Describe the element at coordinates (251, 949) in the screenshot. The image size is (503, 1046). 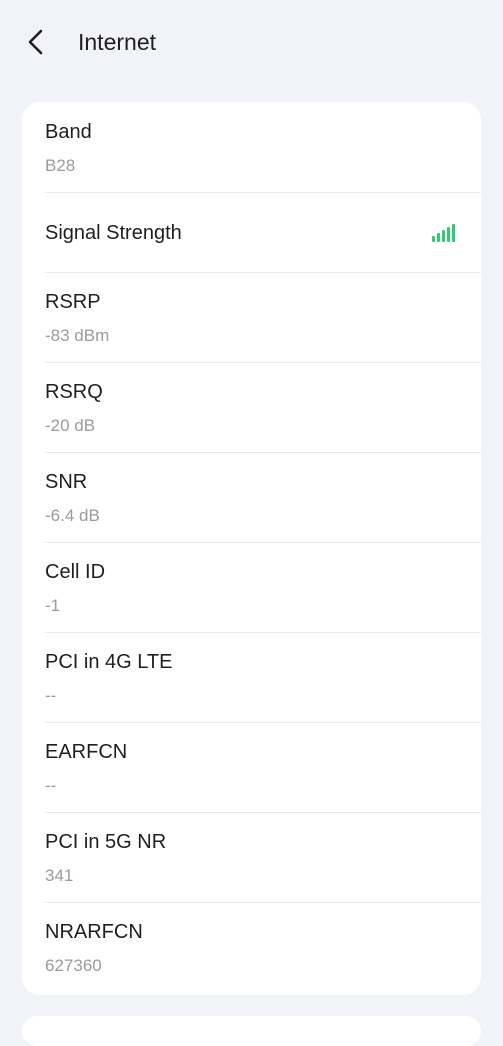
I see `list-item-nrarfcn: NRARFCN 627360` at that location.